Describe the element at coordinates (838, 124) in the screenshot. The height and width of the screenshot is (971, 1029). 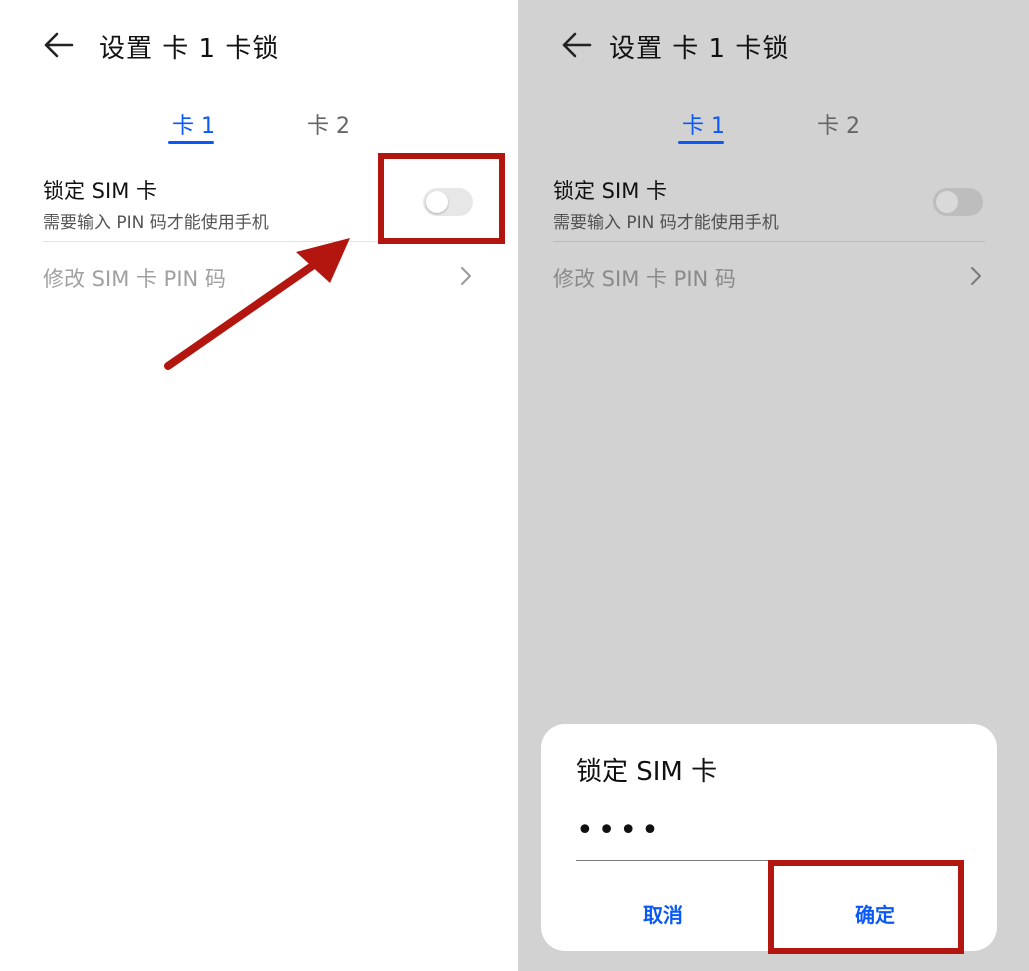
I see `tab-card-2: 卡 2` at that location.